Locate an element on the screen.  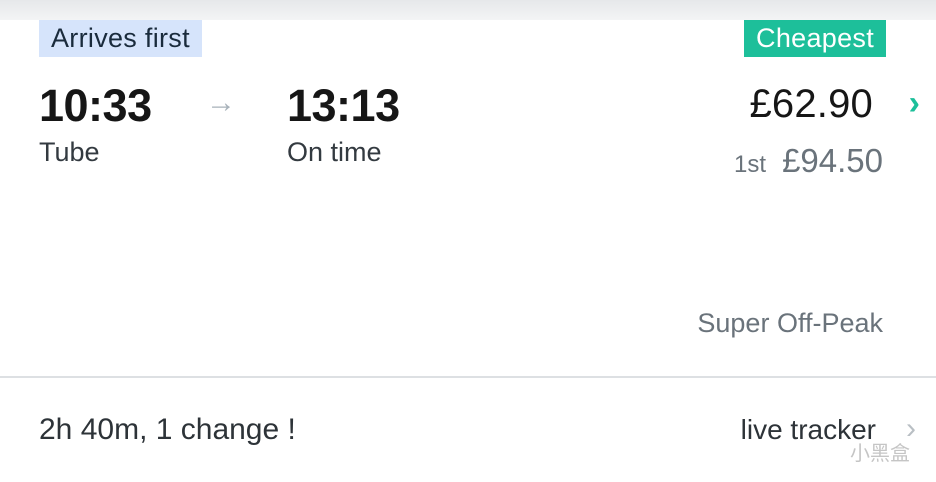
arrival-status: On time is located at coordinates (334, 152).